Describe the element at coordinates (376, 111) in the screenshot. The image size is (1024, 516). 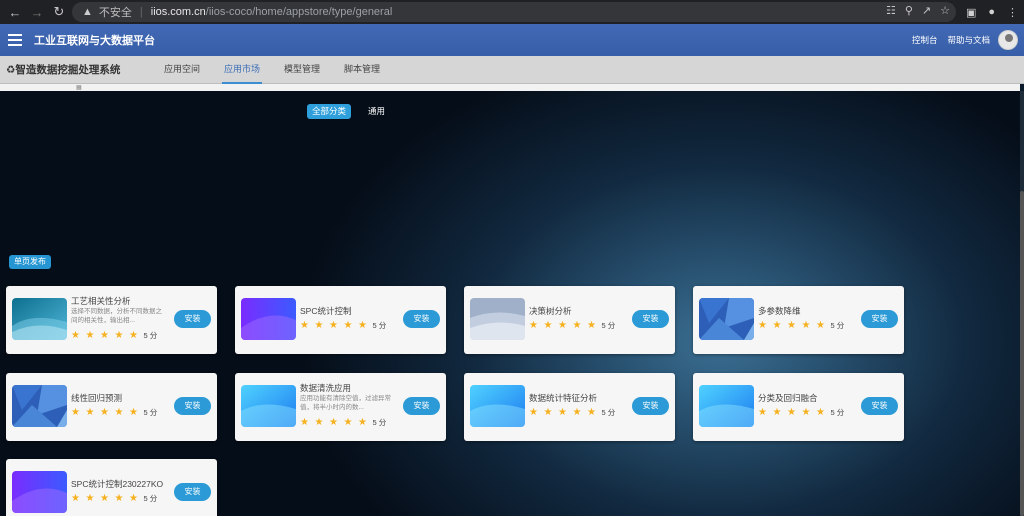
I see `filter-general: 通用` at that location.